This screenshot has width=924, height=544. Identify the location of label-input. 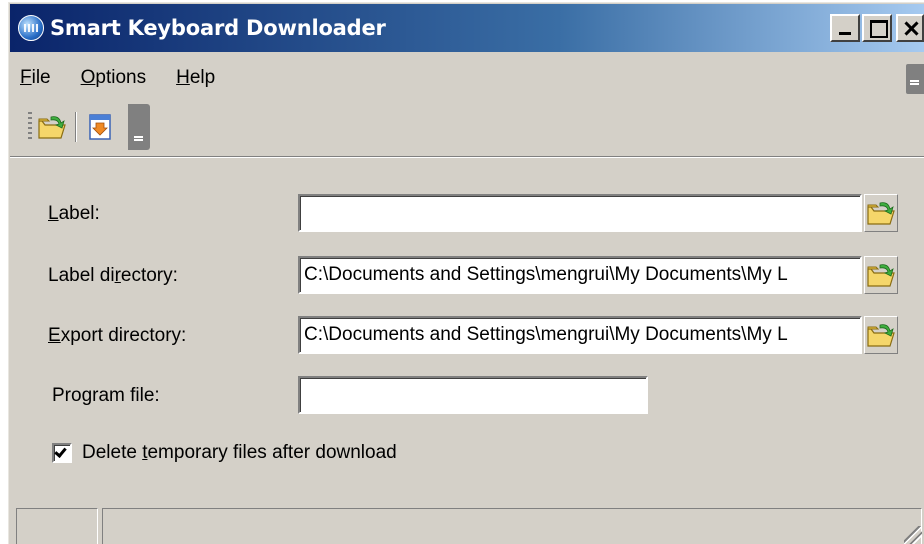
(580, 213).